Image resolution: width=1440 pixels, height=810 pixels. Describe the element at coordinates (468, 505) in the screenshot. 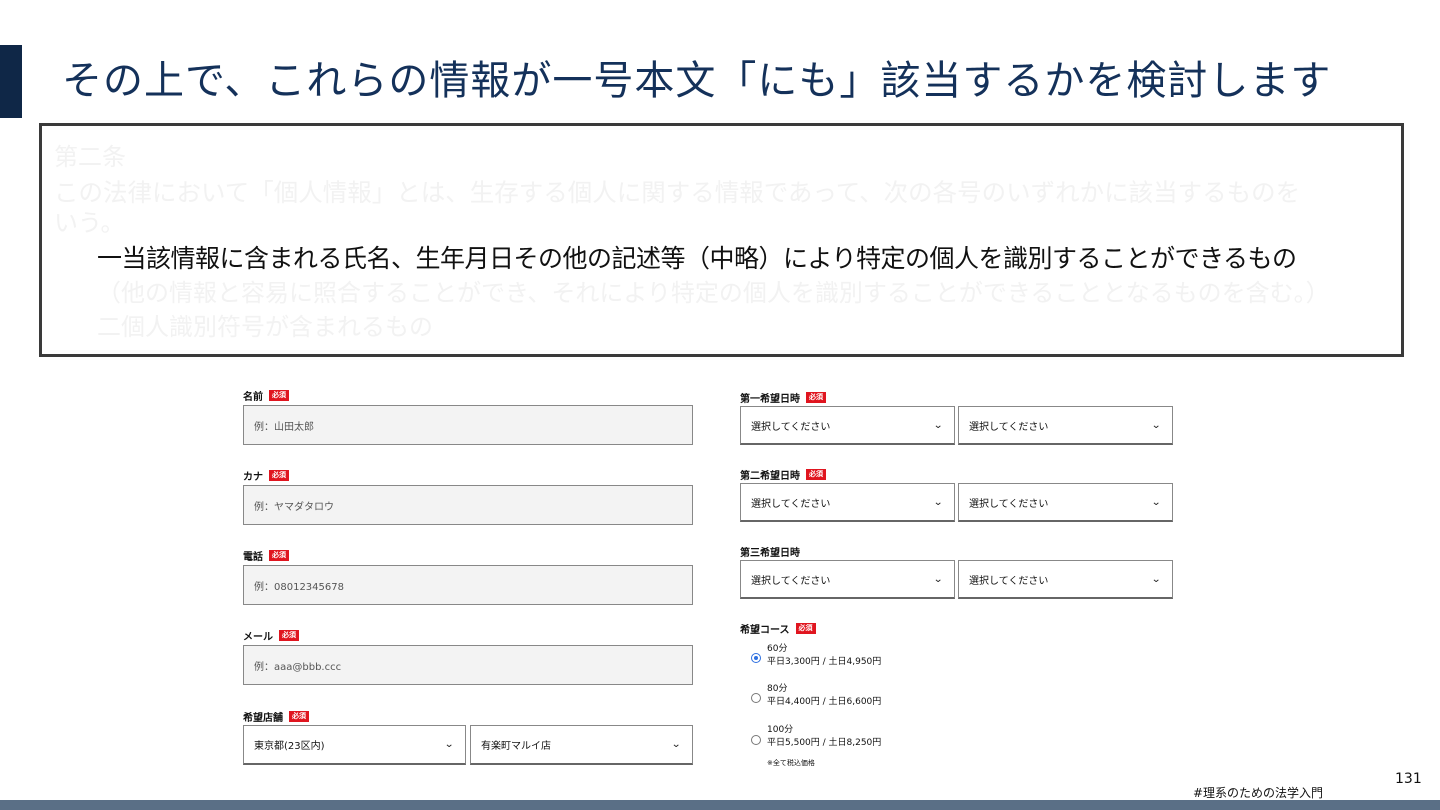

I see `kana-input: 例：ヤマダタロウ` at that location.